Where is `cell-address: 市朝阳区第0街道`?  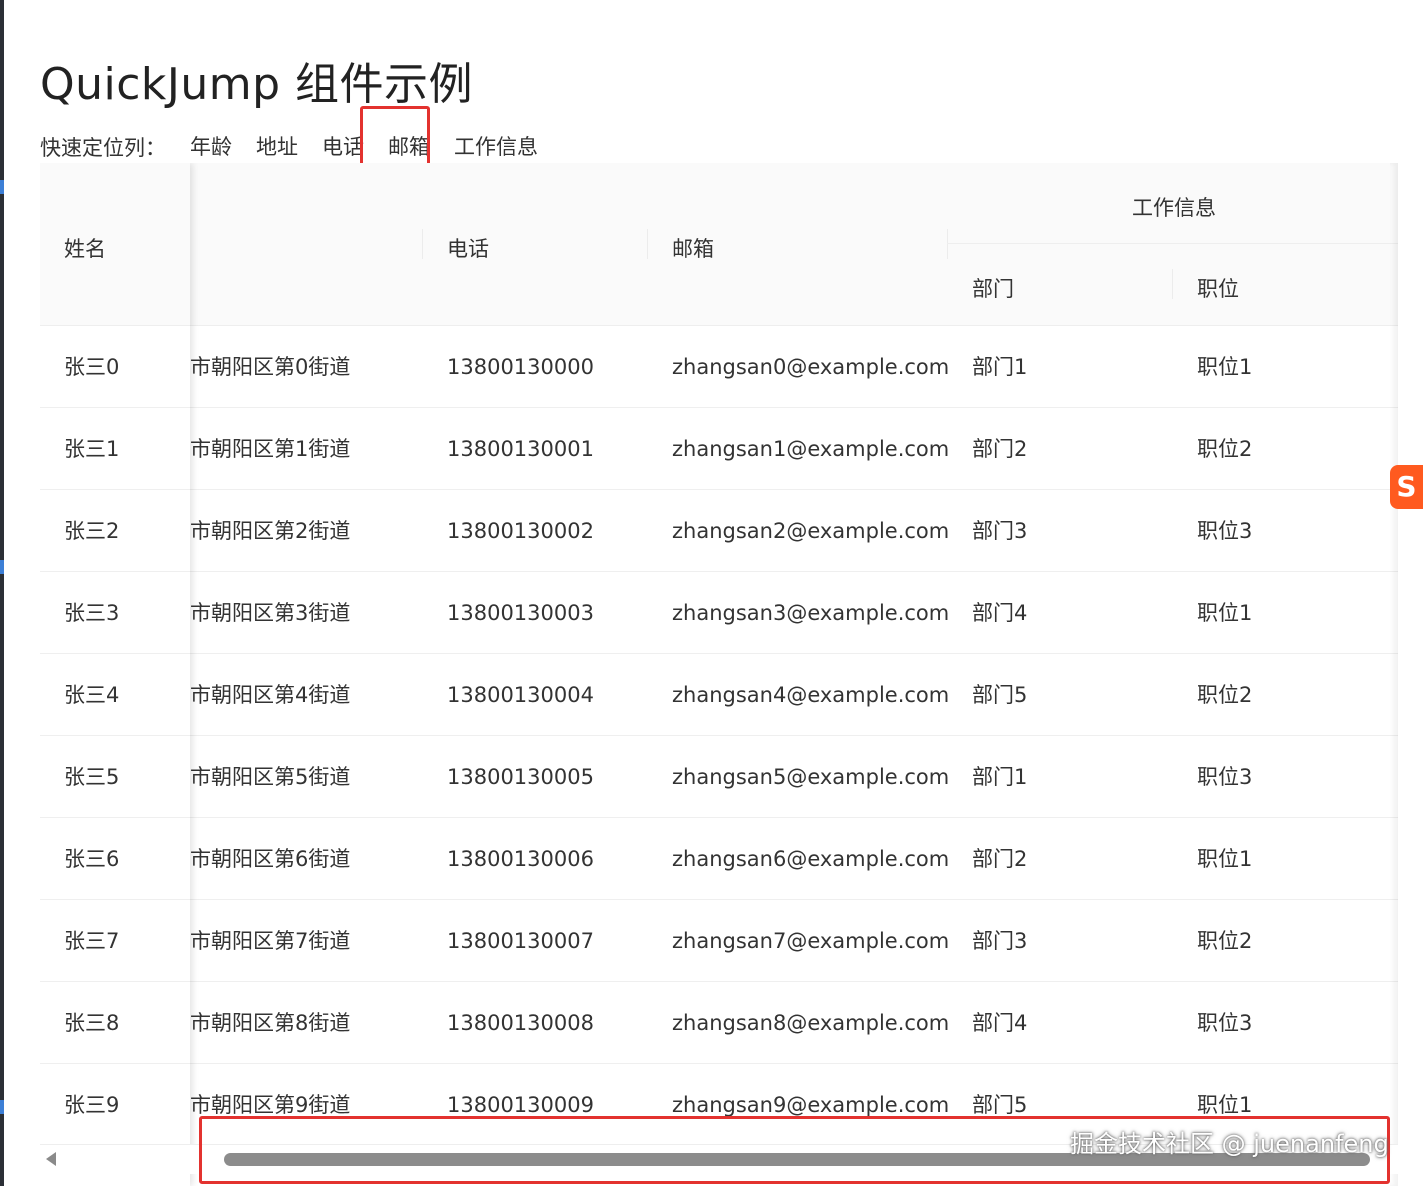 cell-address: 市朝阳区第0街道 is located at coordinates (270, 367).